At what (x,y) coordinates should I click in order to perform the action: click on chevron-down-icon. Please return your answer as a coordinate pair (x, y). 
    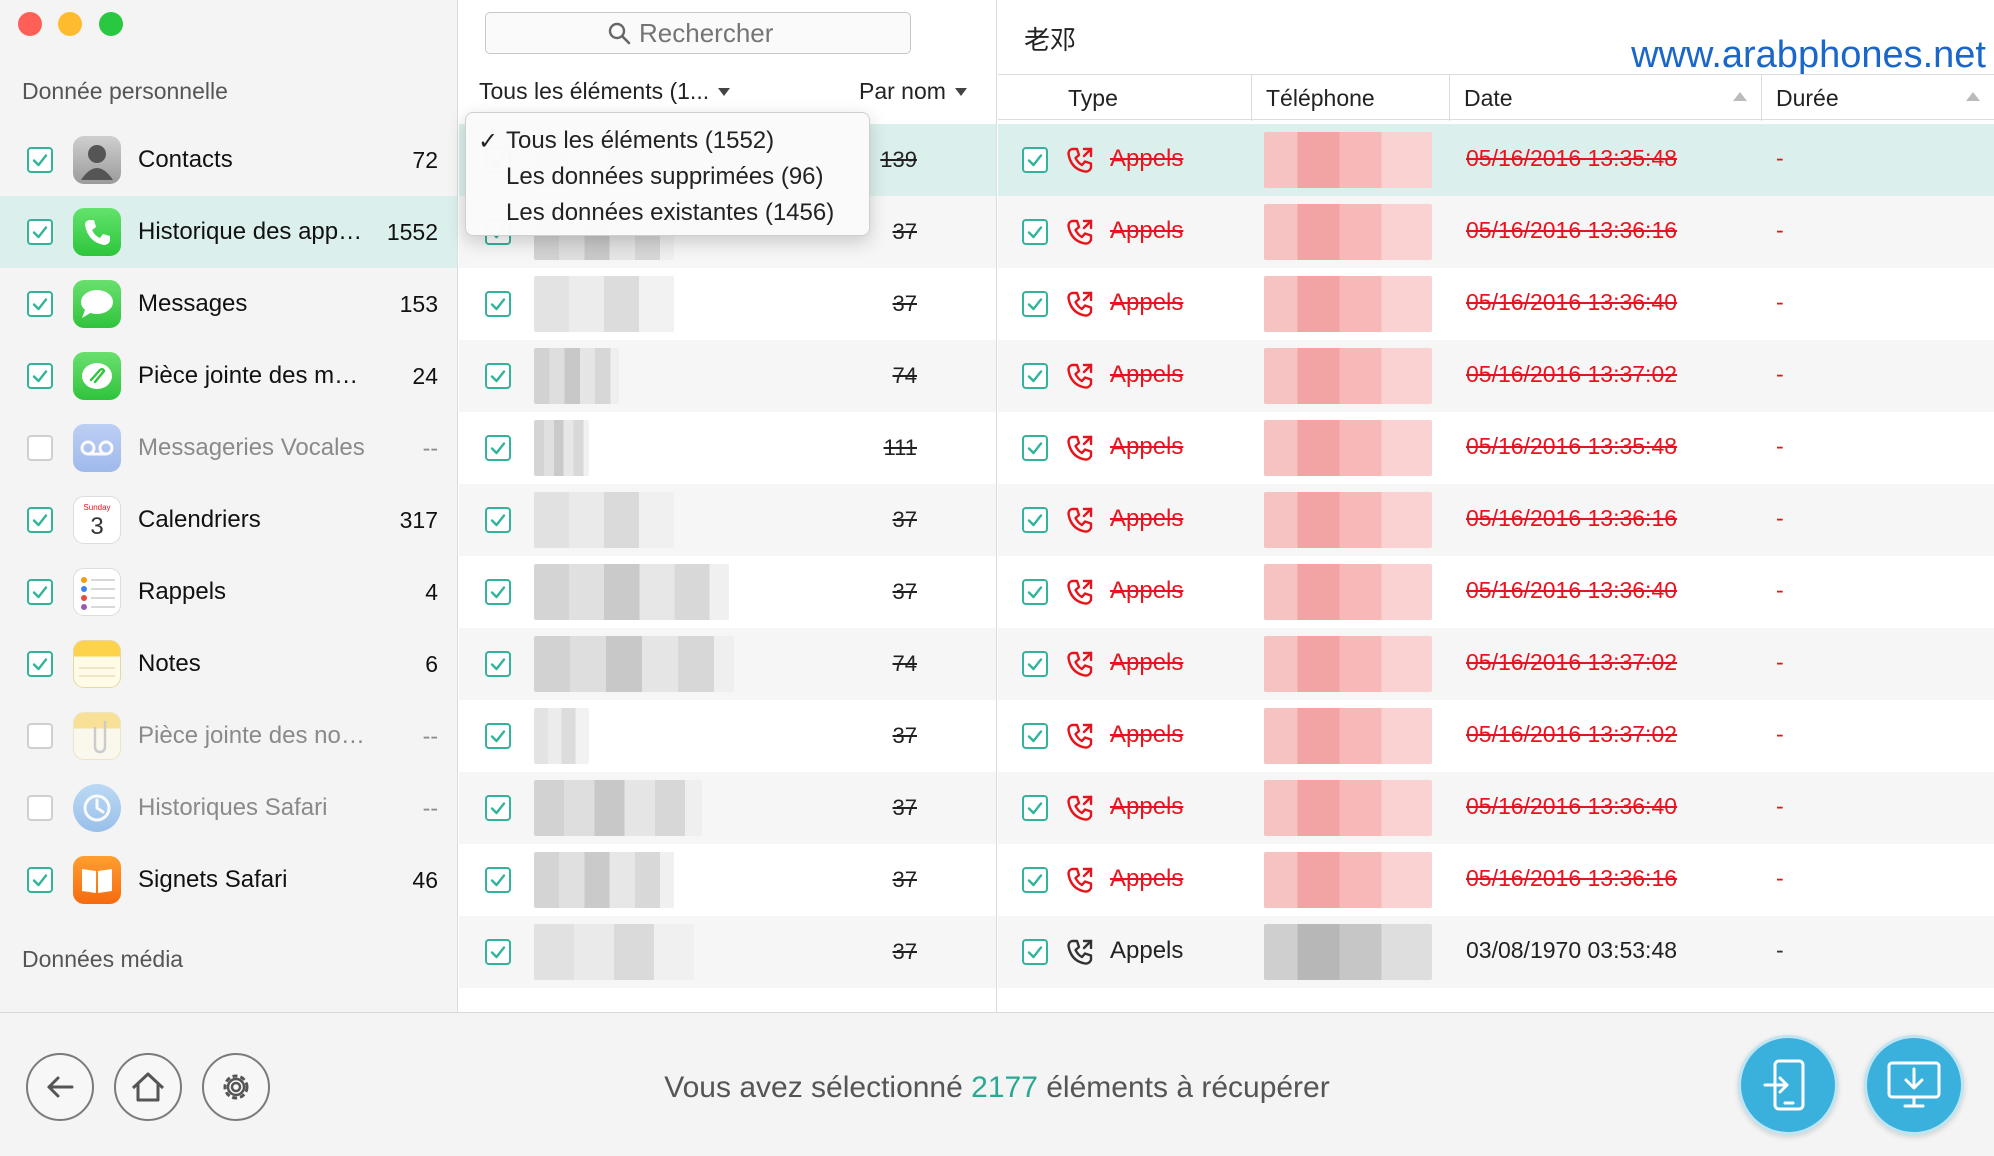
    Looking at the image, I should click on (960, 91).